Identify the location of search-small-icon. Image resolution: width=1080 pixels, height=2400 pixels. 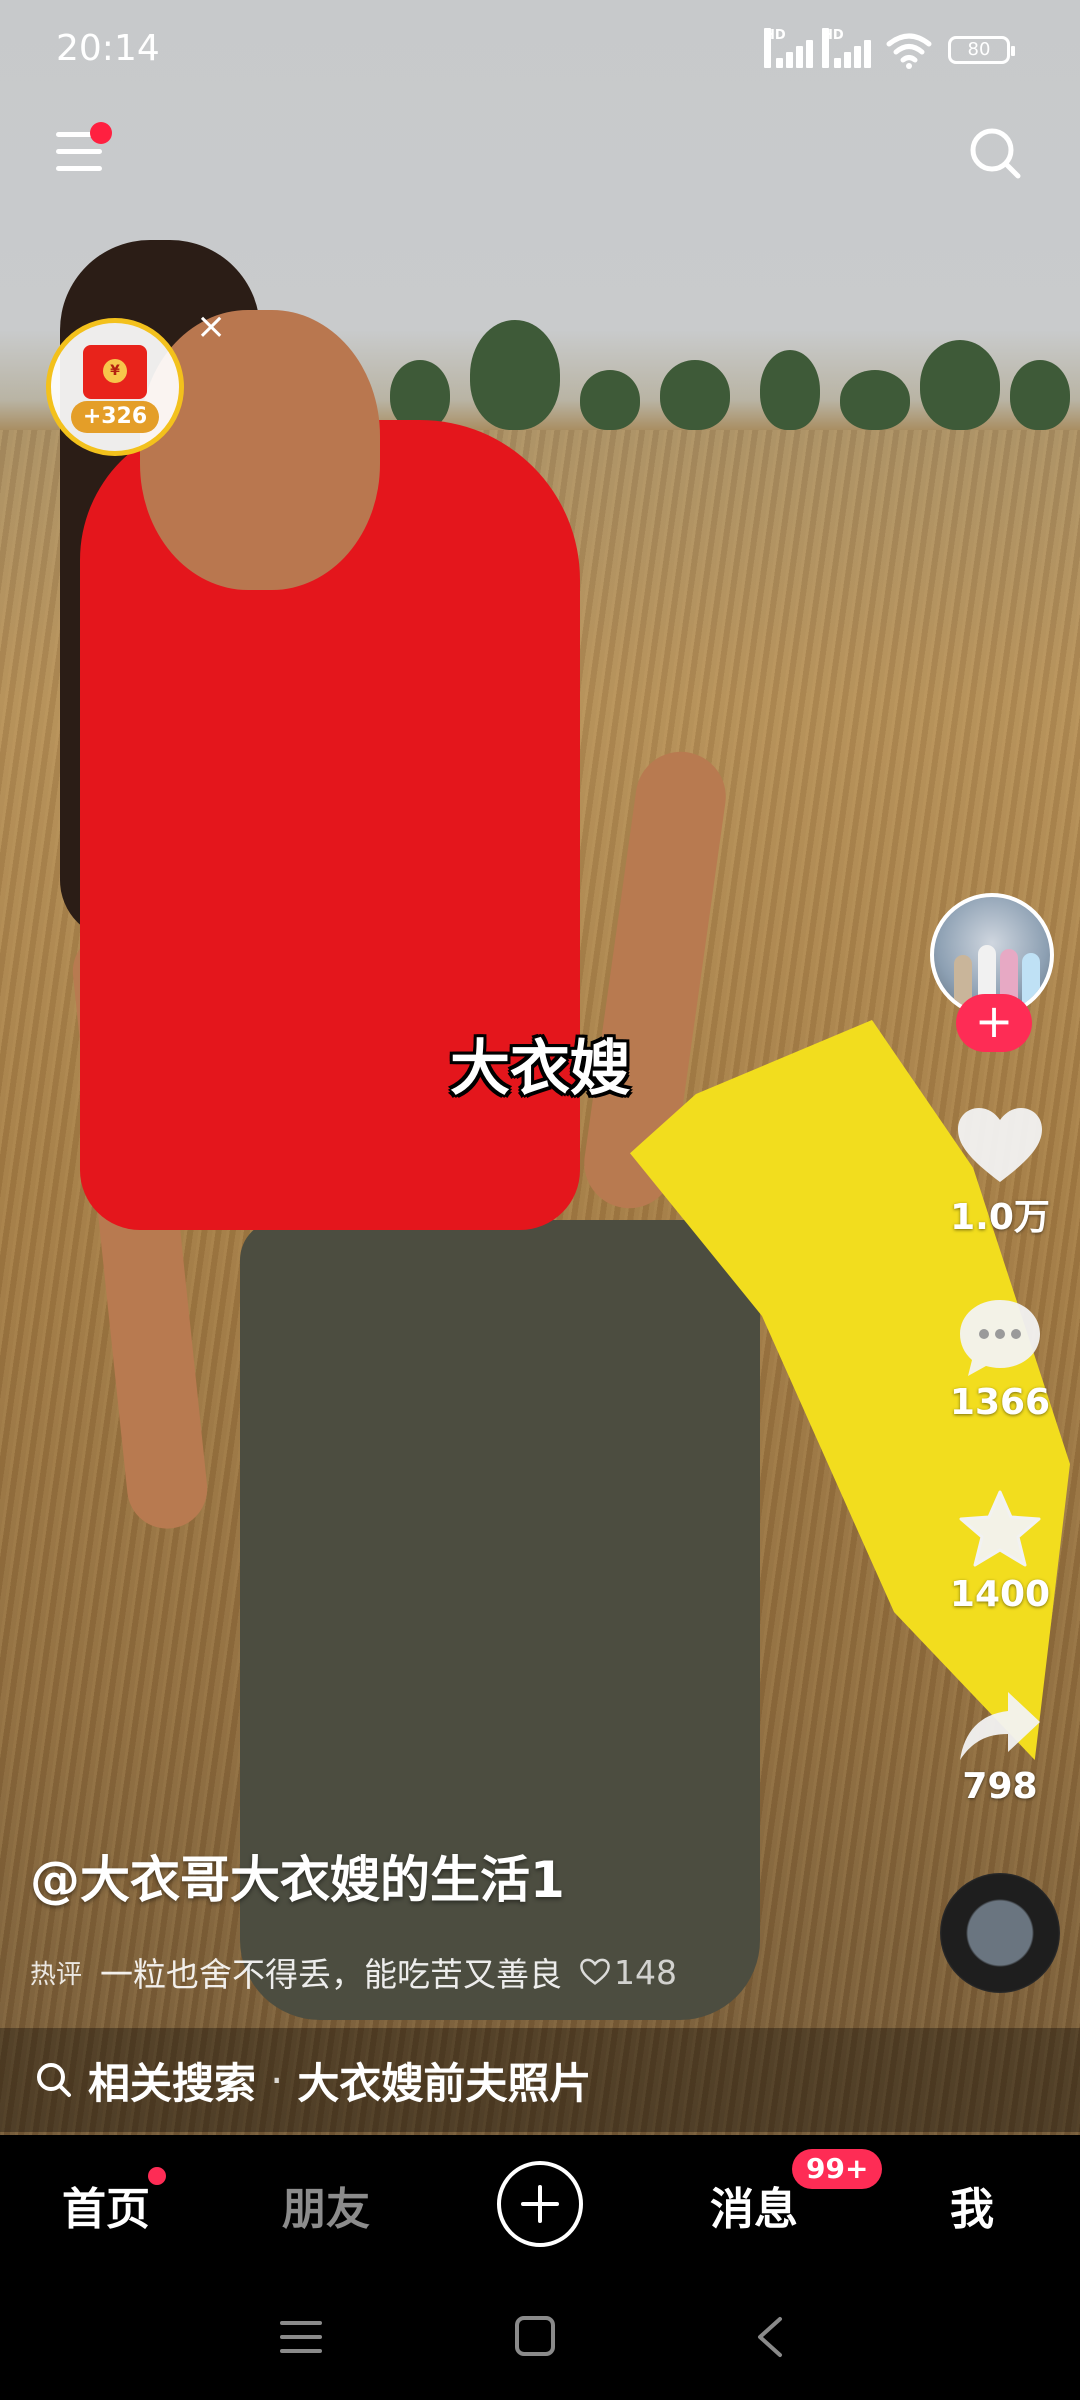
(54, 2080).